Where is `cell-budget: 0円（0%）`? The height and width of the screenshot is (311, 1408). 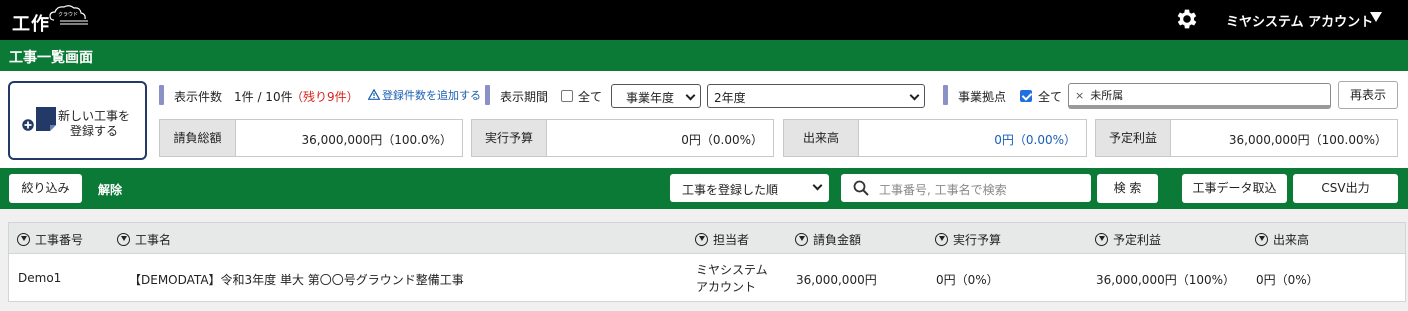 cell-budget: 0円（0%） is located at coordinates (967, 280).